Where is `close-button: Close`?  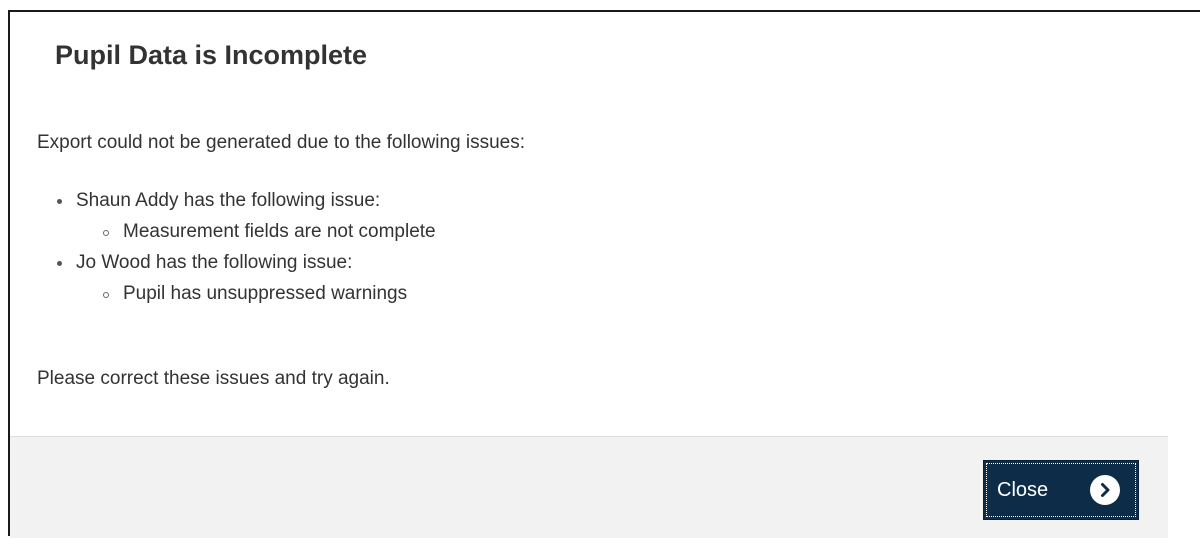 close-button: Close is located at coordinates (1061, 490).